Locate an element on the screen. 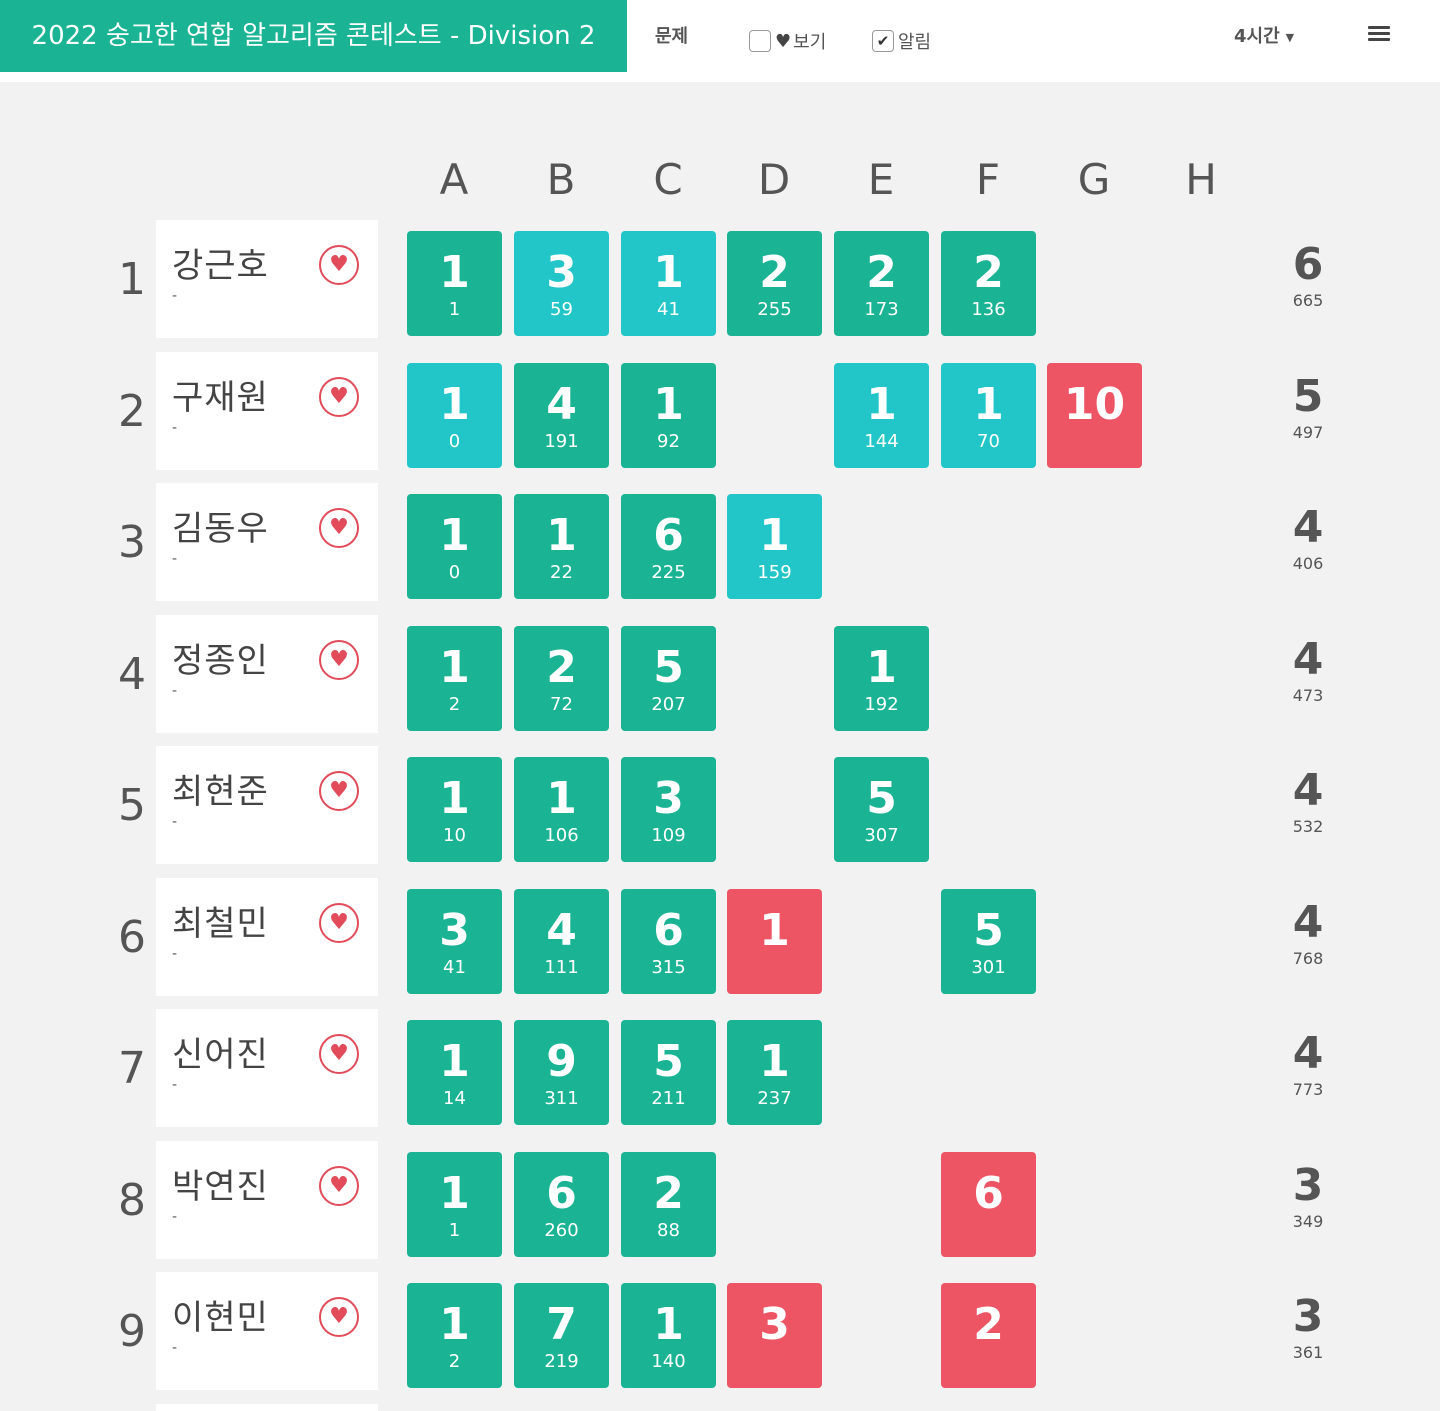  attempt-count: 5 is located at coordinates (988, 930).